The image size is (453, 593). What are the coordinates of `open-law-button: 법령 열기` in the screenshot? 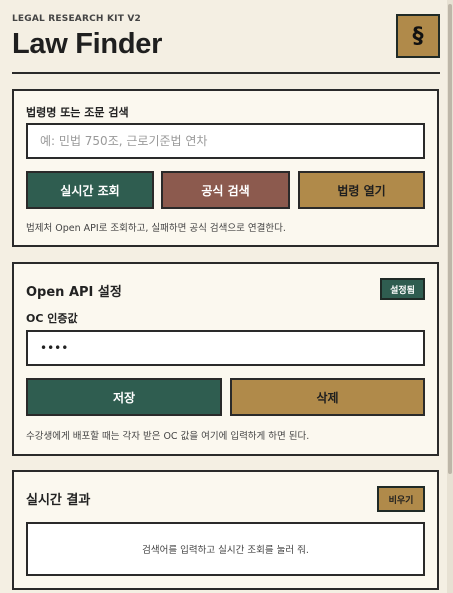 It's located at (361, 190).